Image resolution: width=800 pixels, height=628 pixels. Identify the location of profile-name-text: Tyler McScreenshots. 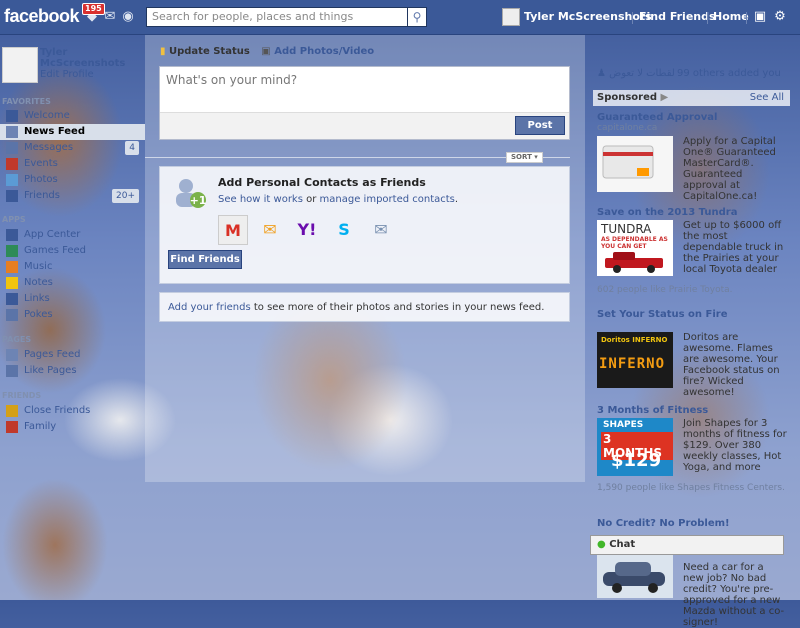
(82, 58).